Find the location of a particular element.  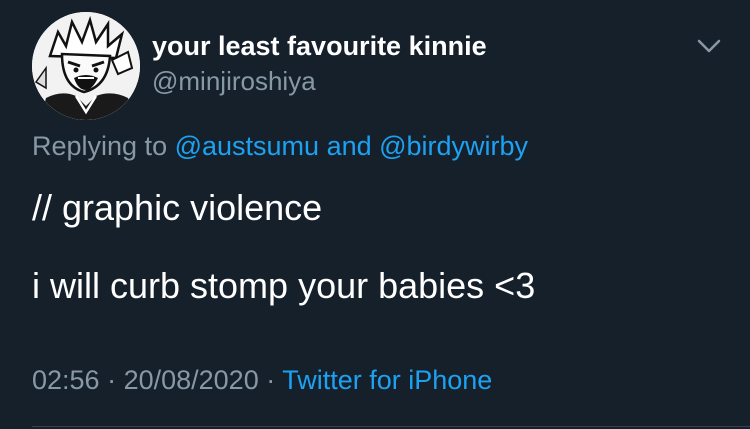

divider is located at coordinates (391, 426).